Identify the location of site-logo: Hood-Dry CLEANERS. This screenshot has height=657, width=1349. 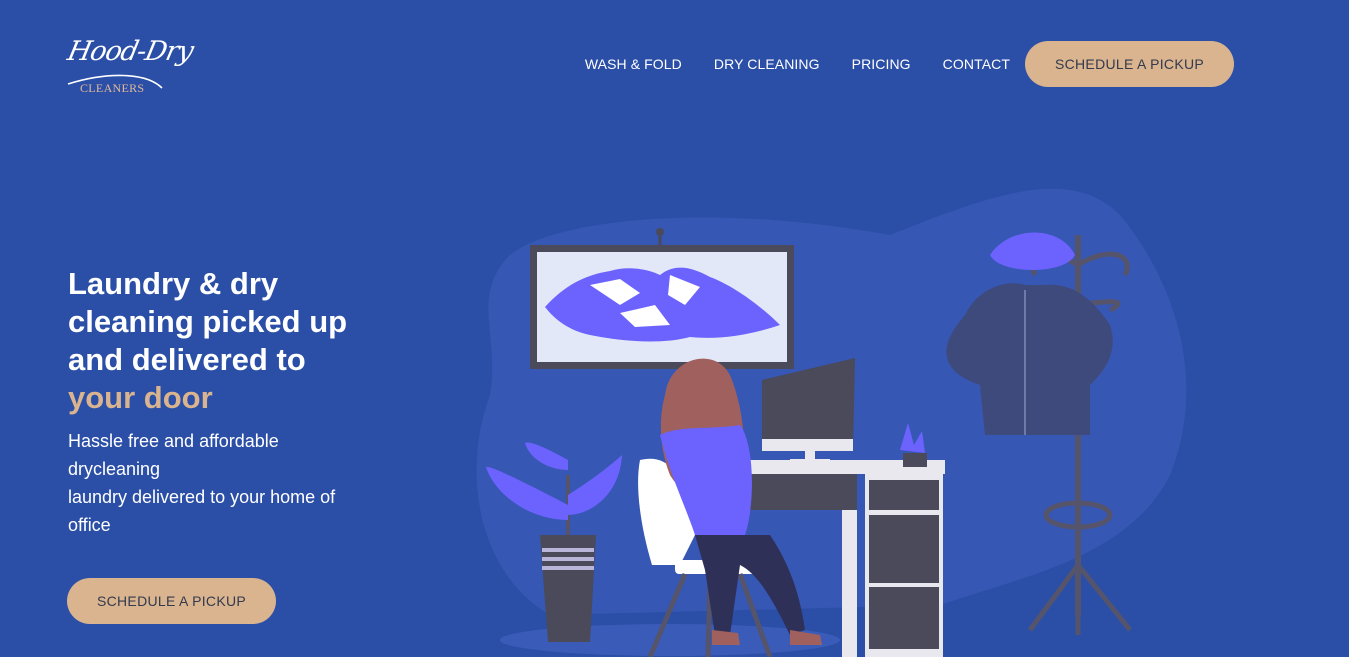
(135, 67).